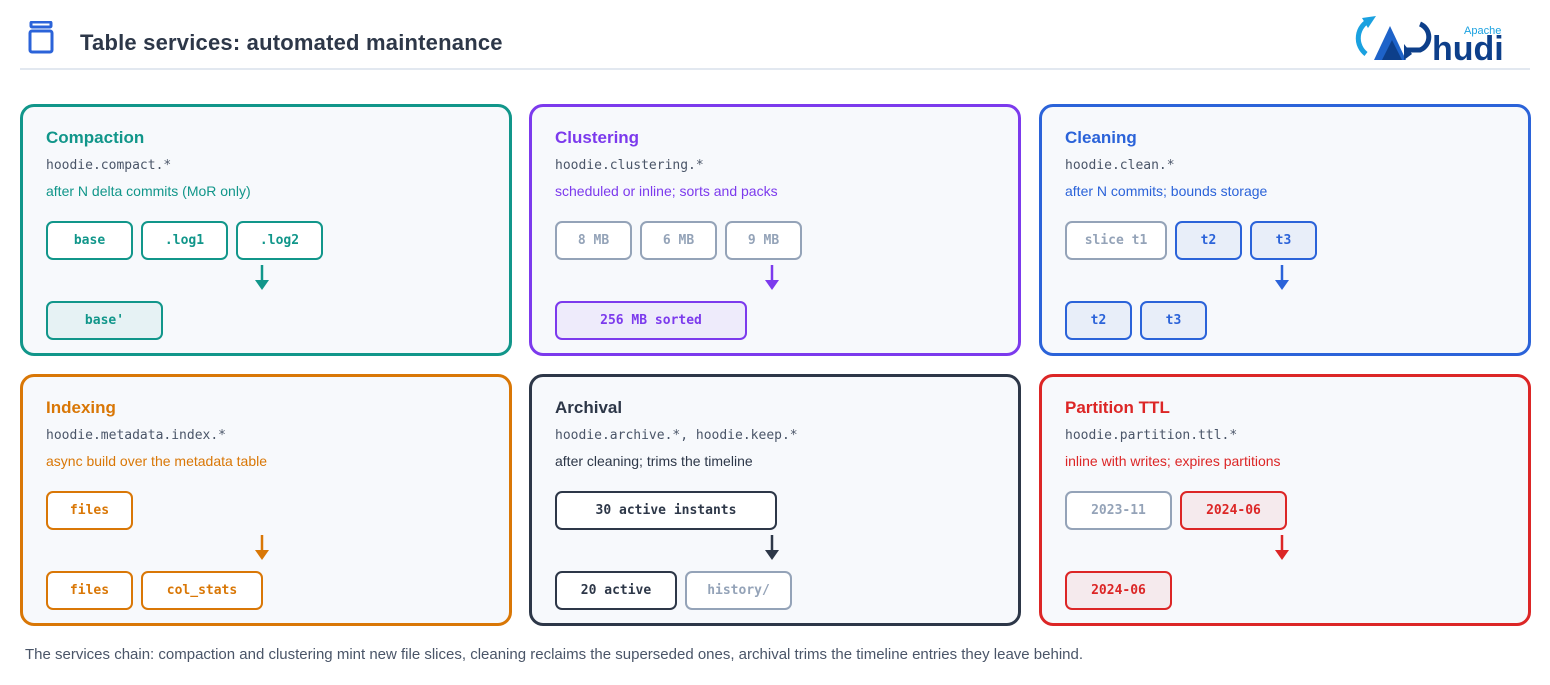 Image resolution: width=1550 pixels, height=685 pixels. I want to click on chip-base-prime: base', so click(104, 320).